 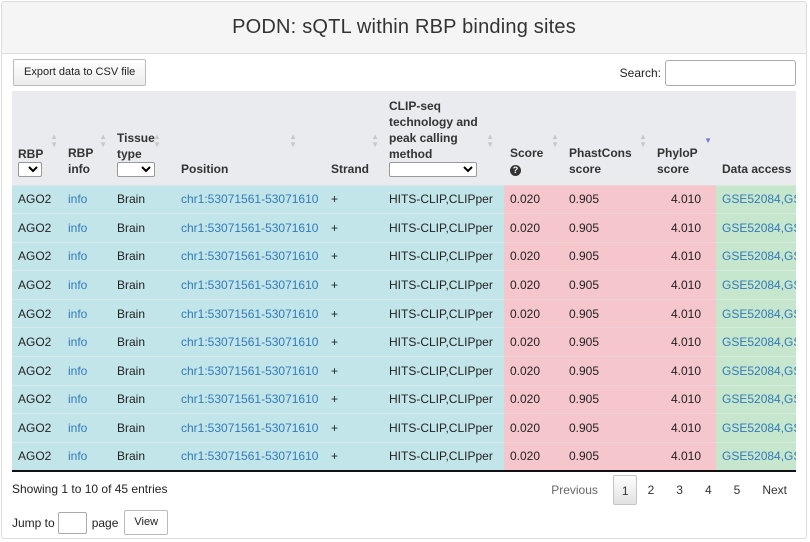 What do you see at coordinates (651, 490) in the screenshot?
I see `page-button-2: 2` at bounding box center [651, 490].